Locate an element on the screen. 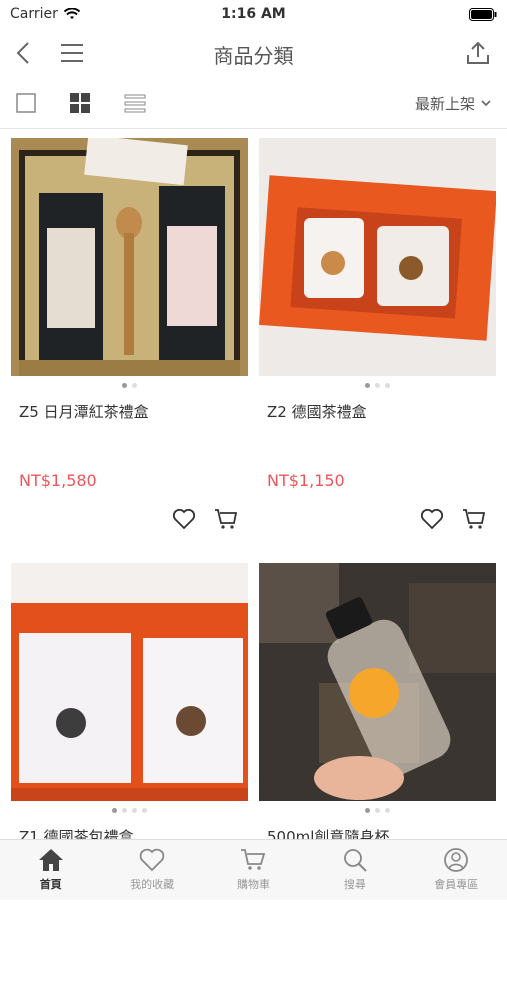  home-icon is located at coordinates (50, 860).